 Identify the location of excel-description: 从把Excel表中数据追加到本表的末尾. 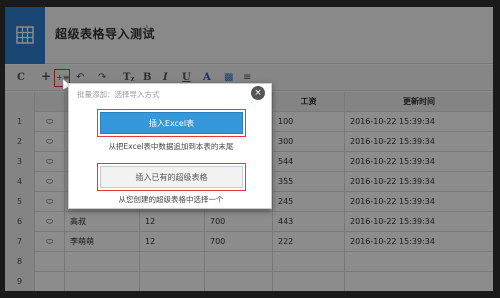
(171, 146).